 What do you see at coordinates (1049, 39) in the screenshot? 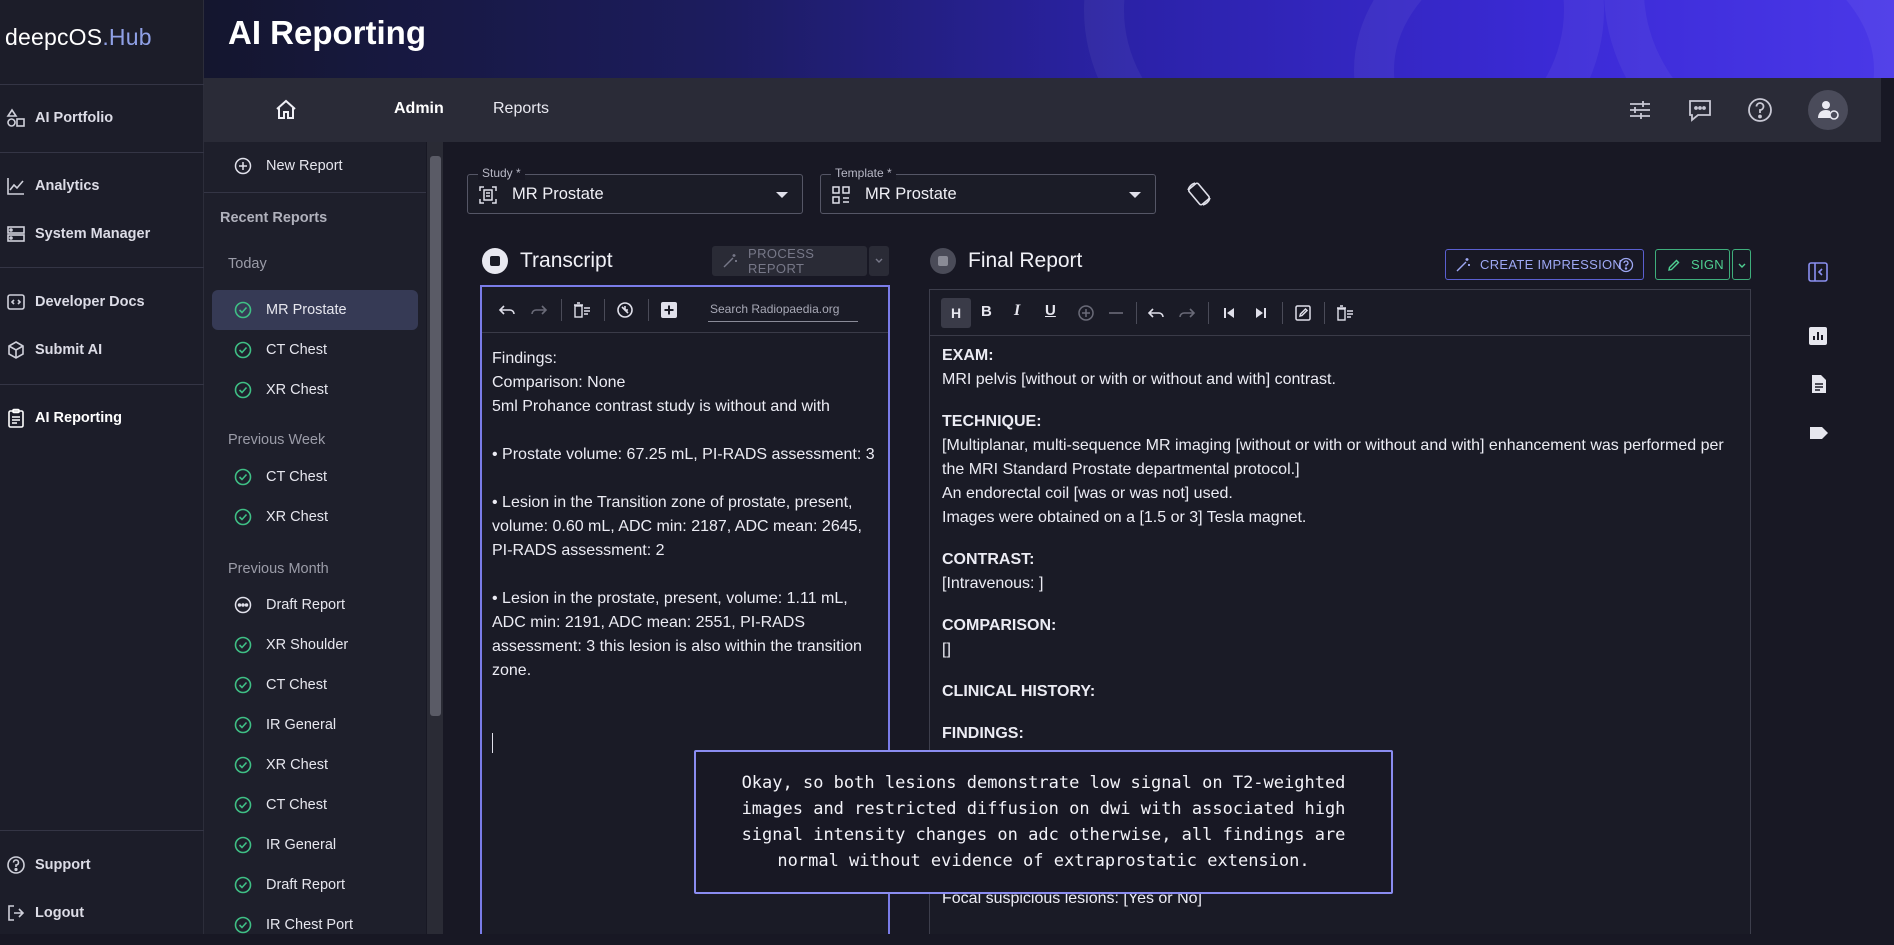
I see `page-header: AI Reporting` at bounding box center [1049, 39].